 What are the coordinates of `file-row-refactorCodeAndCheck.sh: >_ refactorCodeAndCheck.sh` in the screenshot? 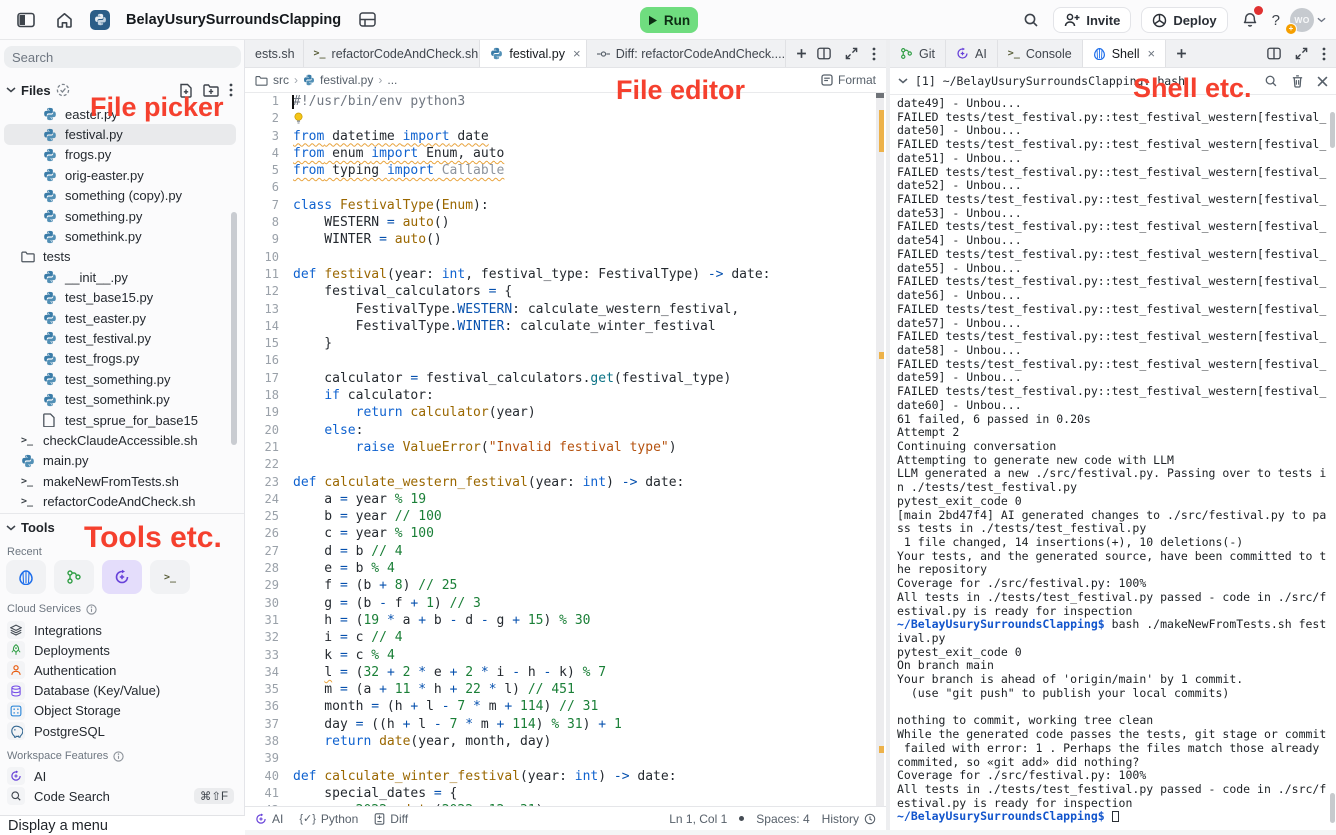 It's located at (120, 501).